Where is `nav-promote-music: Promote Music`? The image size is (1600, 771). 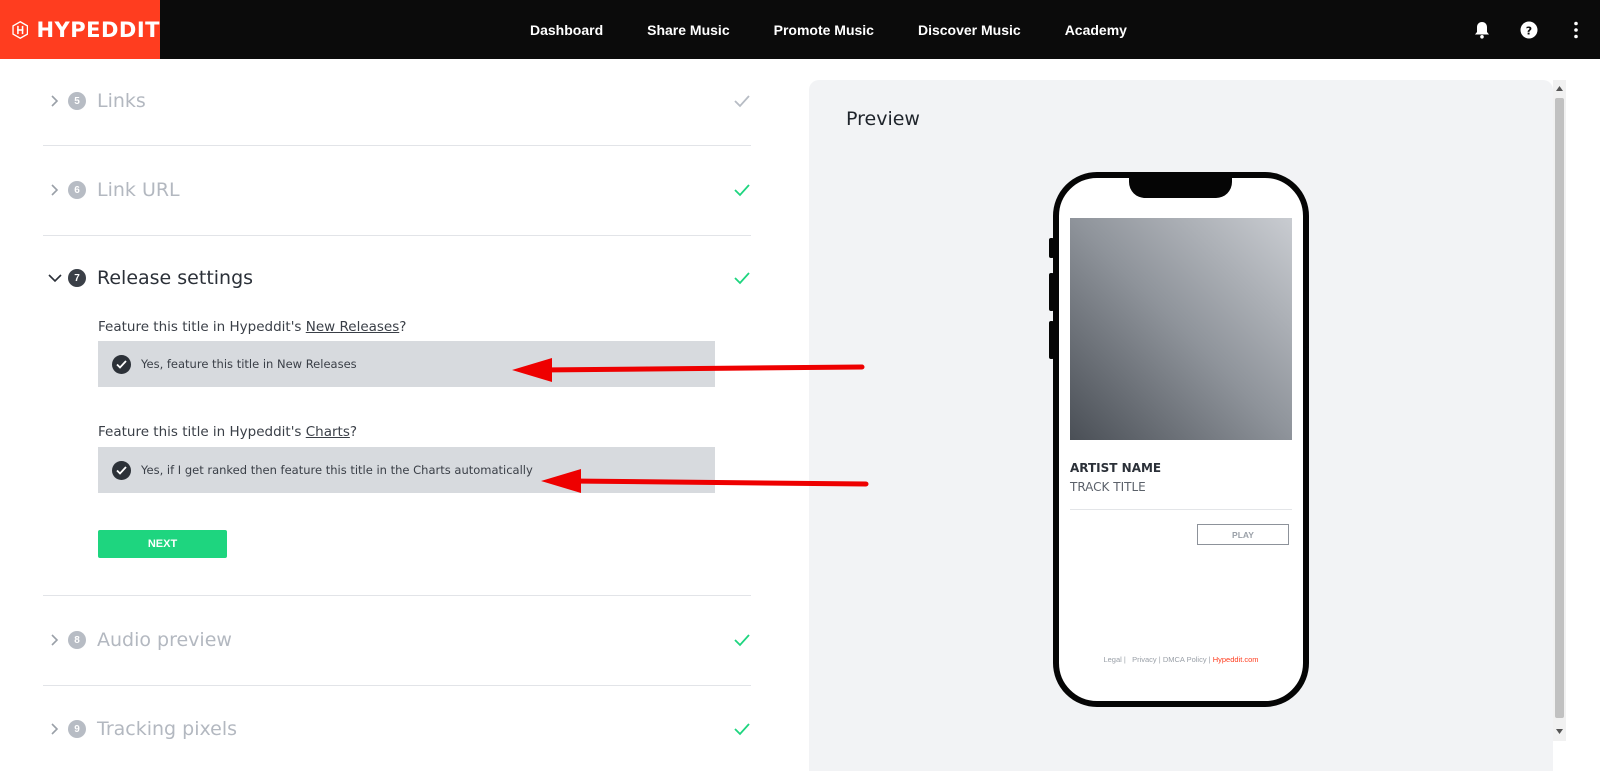 nav-promote-music: Promote Music is located at coordinates (824, 30).